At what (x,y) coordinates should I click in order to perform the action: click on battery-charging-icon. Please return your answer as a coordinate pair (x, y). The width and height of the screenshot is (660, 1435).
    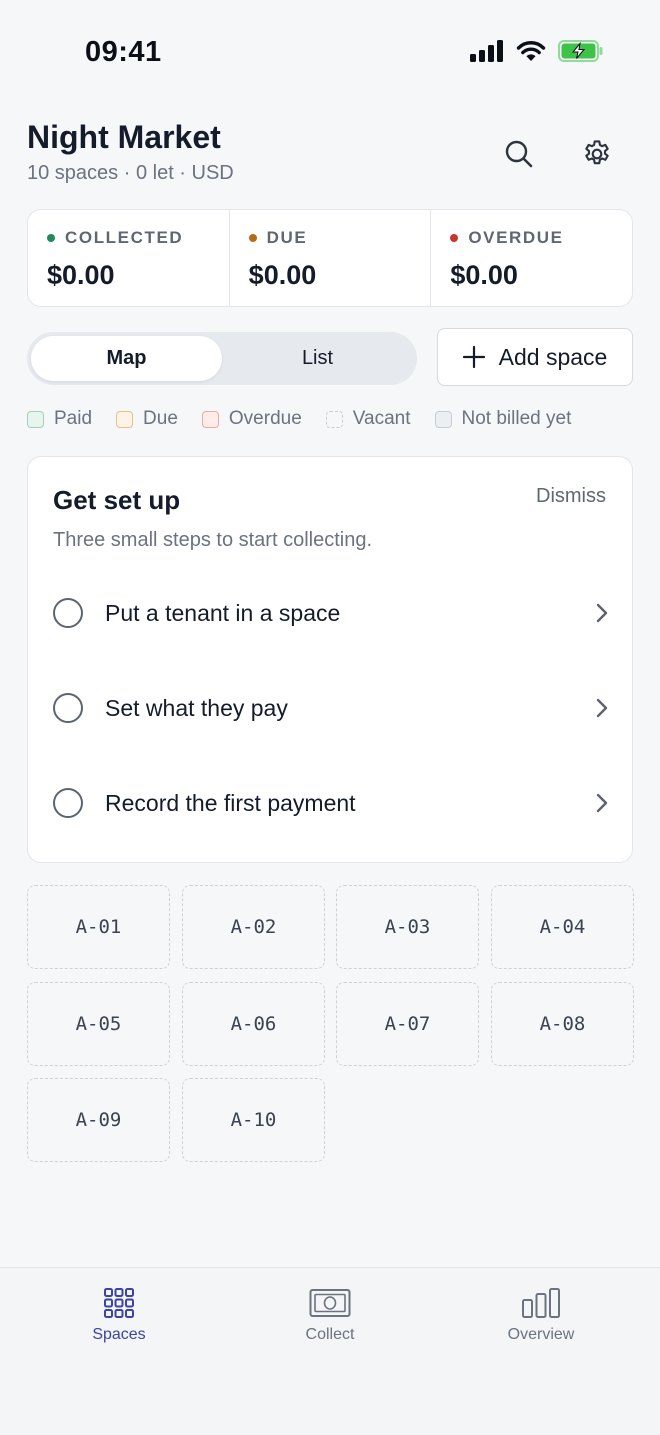
    Looking at the image, I should click on (580, 51).